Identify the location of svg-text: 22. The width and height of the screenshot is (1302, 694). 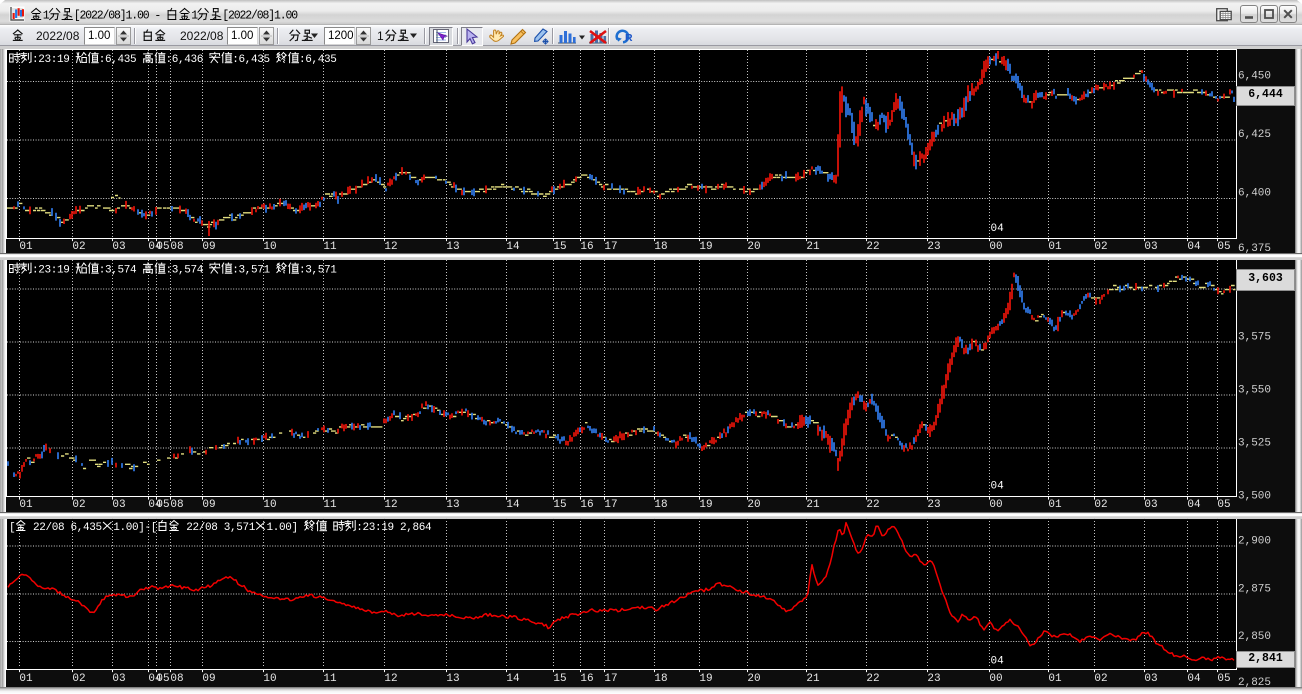
(872, 679).